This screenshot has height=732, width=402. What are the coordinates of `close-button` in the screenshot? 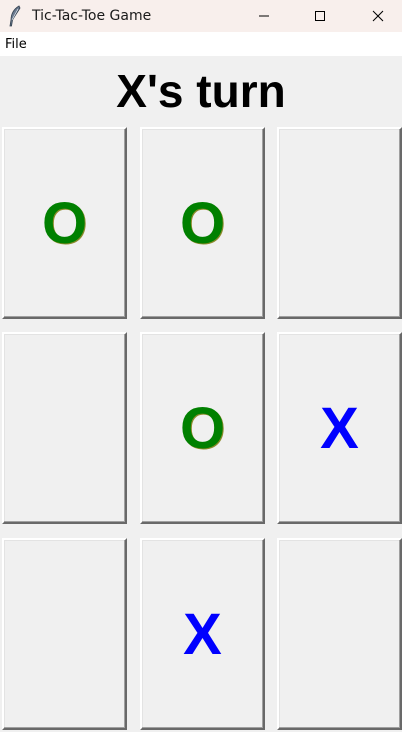 It's located at (376, 16).